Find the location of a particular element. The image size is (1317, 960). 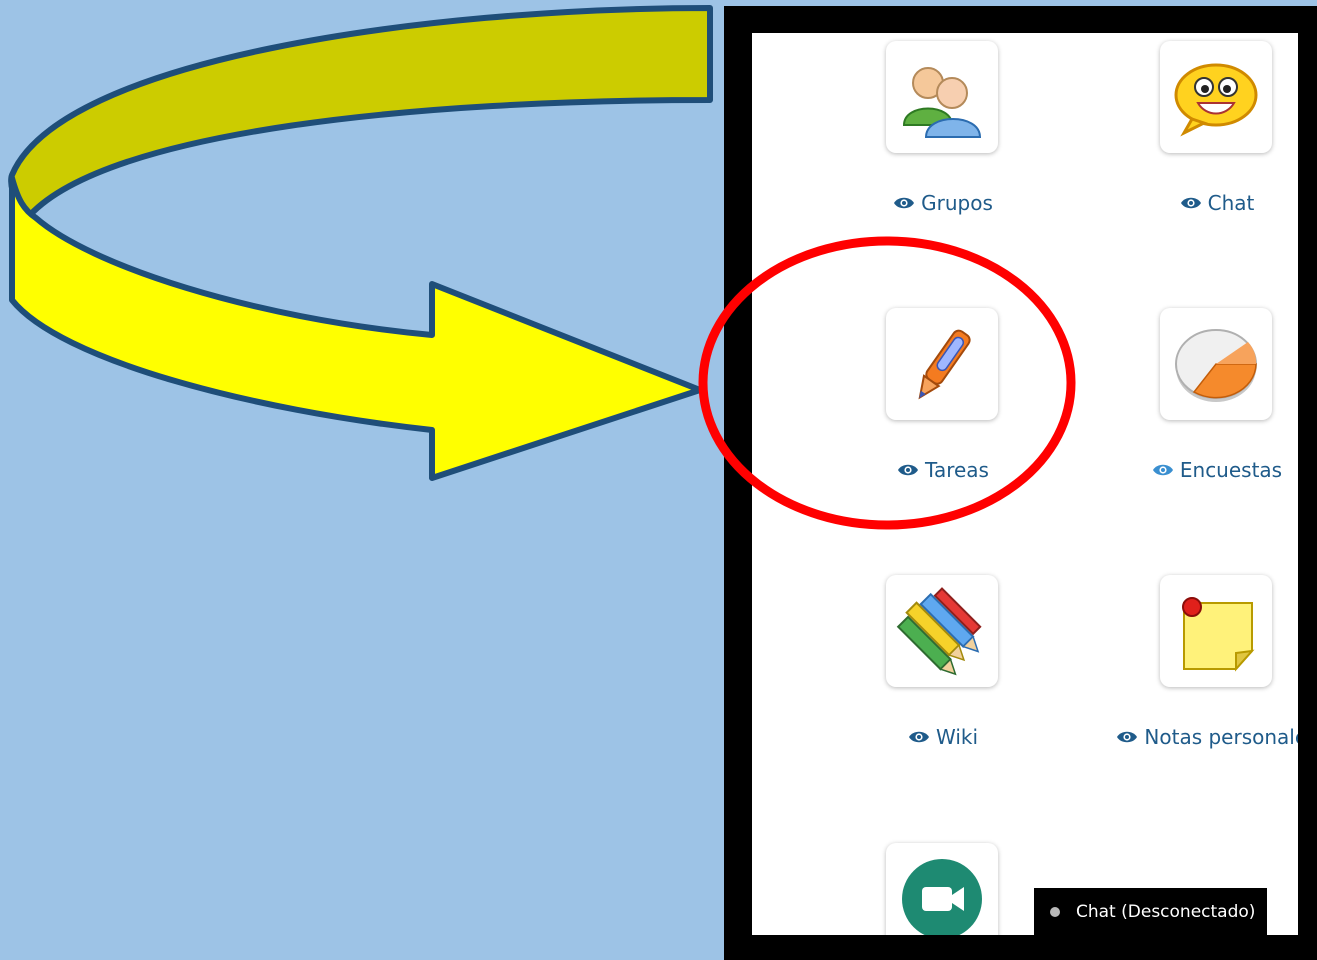

chat-status-button: Chat (Desconectado) is located at coordinates (1150, 912).